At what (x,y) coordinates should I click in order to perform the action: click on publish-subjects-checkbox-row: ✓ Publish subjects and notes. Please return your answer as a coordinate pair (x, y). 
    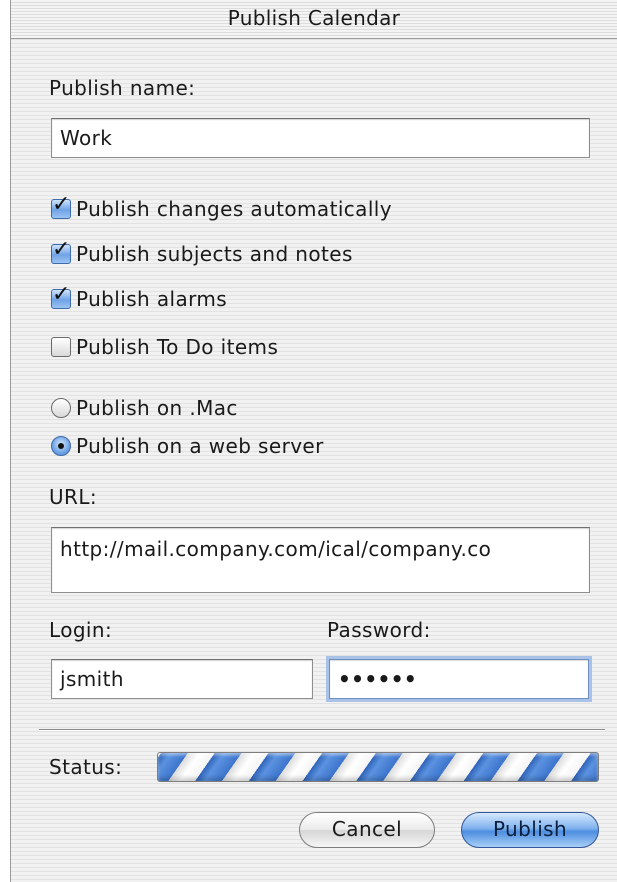
    Looking at the image, I should click on (202, 253).